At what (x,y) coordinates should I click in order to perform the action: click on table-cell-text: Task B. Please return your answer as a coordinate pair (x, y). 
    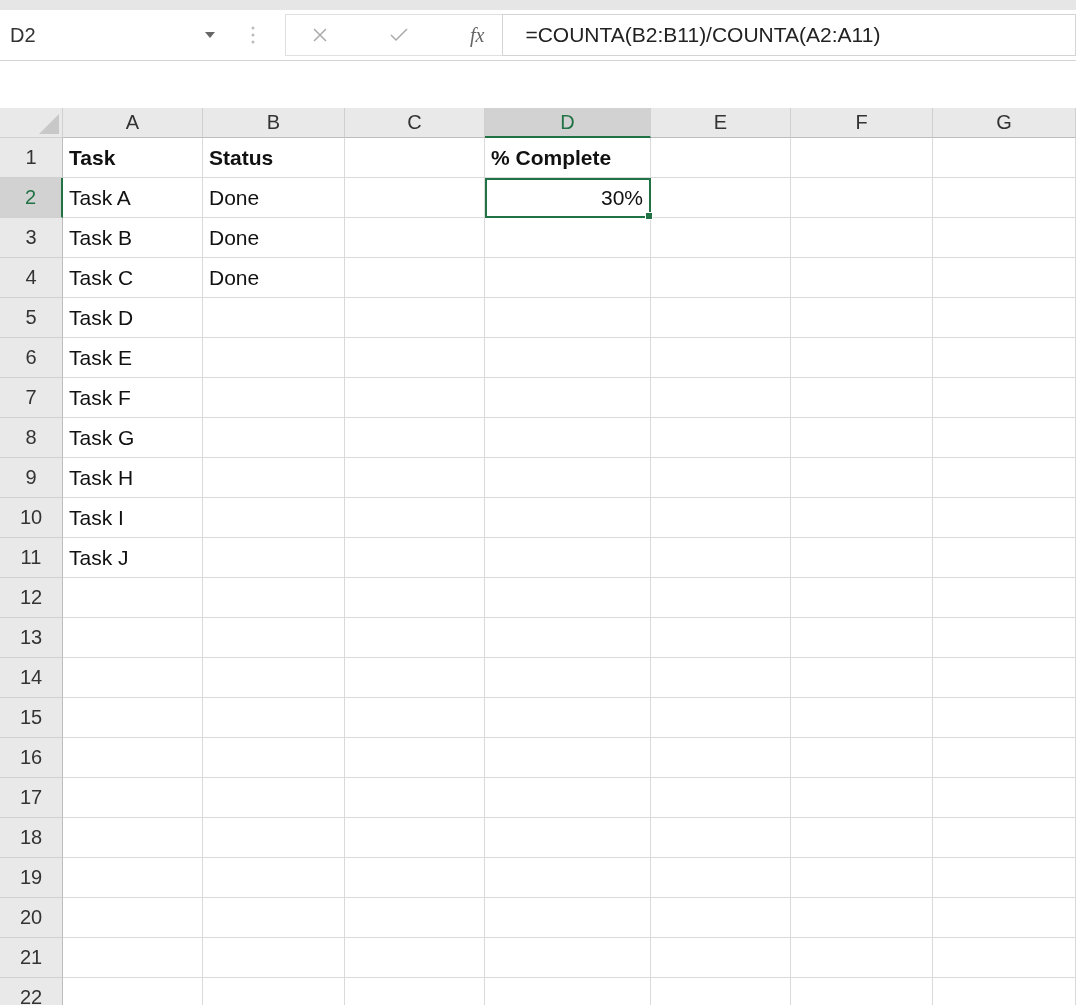
    Looking at the image, I should click on (101, 238).